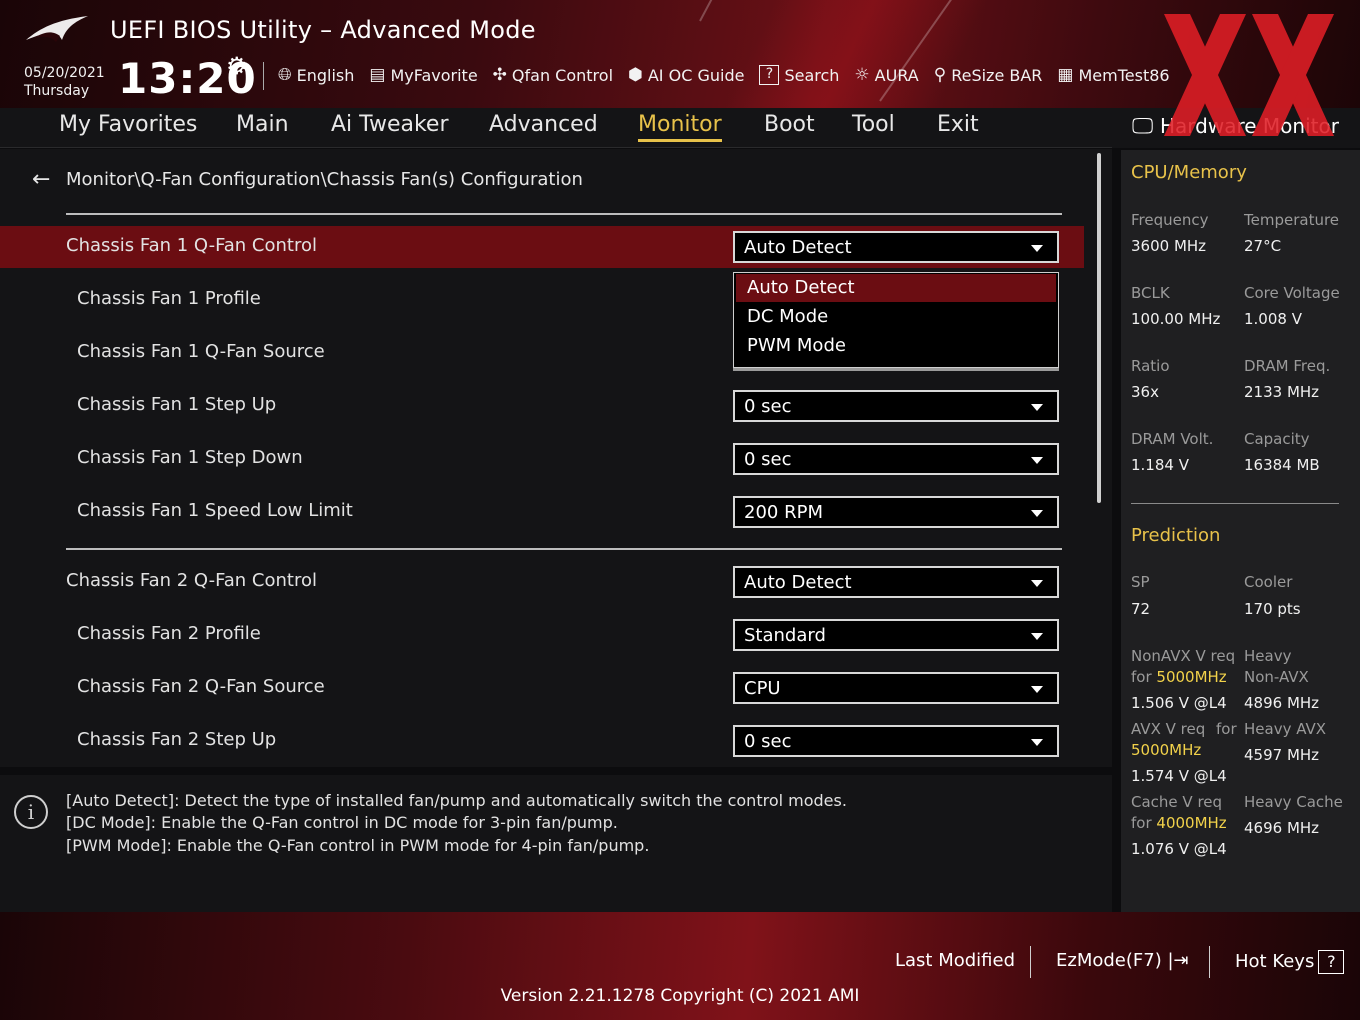 This screenshot has height=1020, width=1360. I want to click on ai-oc-guide-button: ⬢ AI OC Guide, so click(686, 75).